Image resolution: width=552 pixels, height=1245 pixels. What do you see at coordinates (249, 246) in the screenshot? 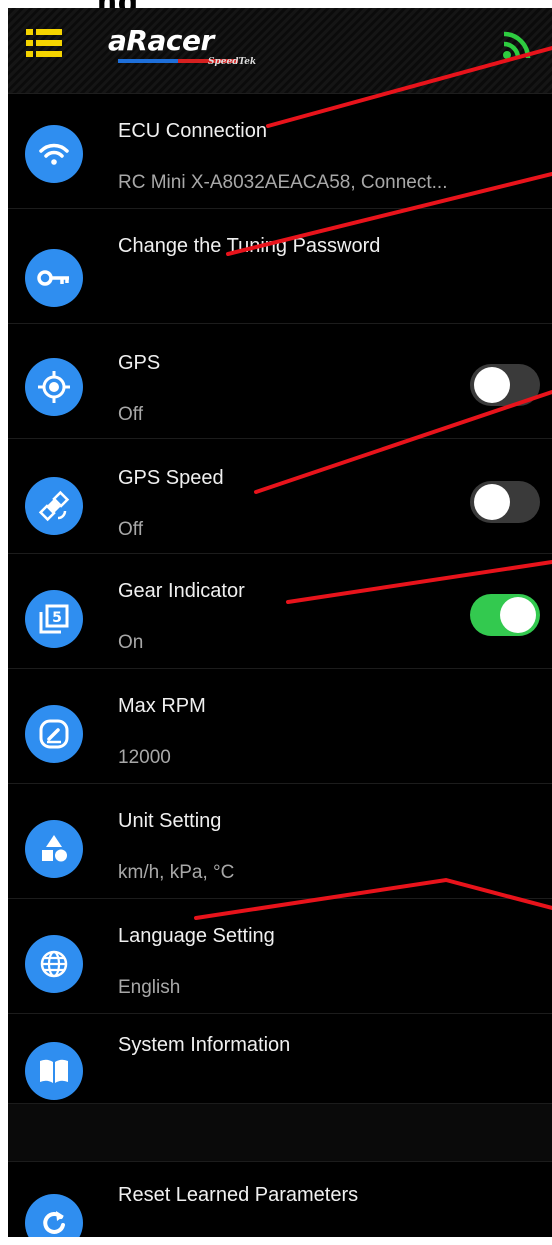
I see `setting-title: Change the Tuning Password` at bounding box center [249, 246].